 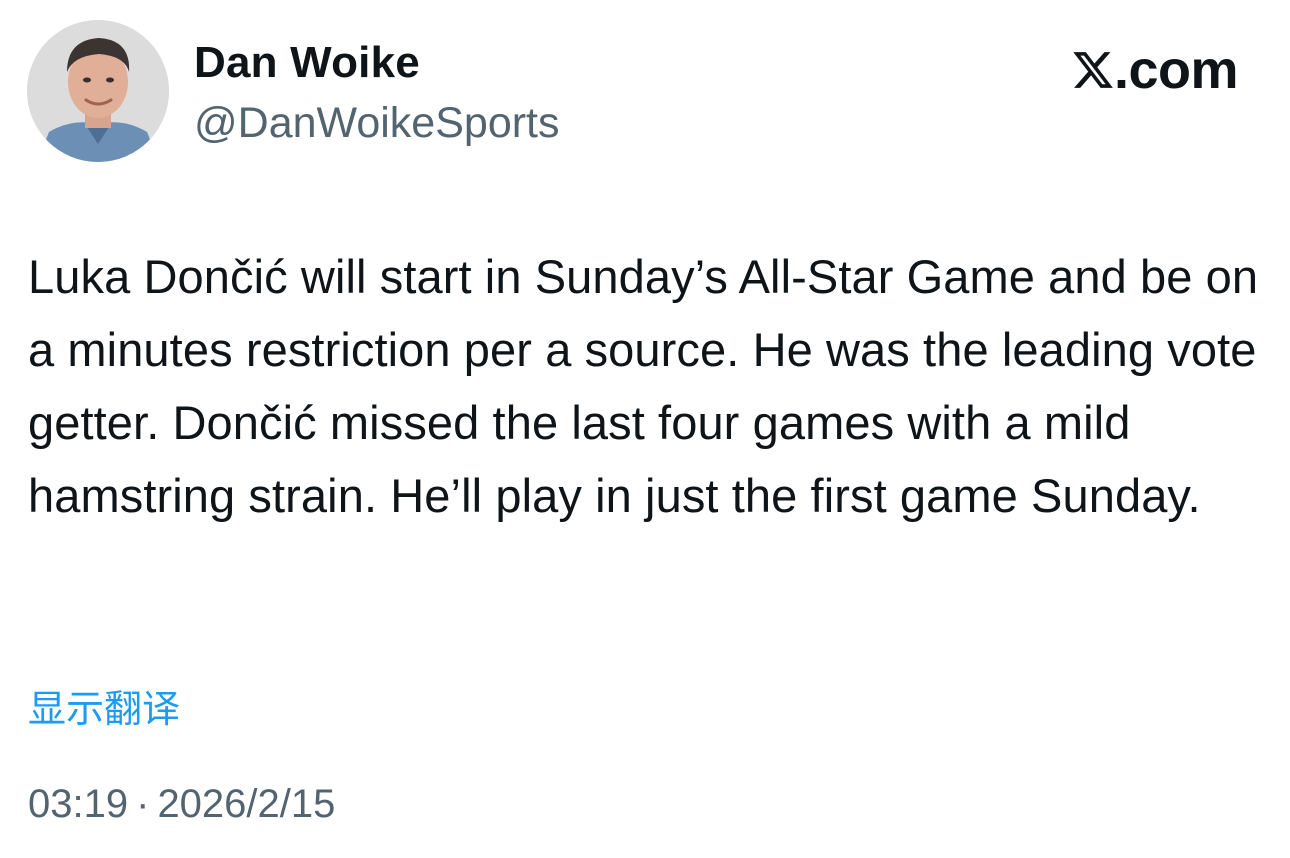 I want to click on tweet-date: 2026/2/15, so click(x=246, y=804).